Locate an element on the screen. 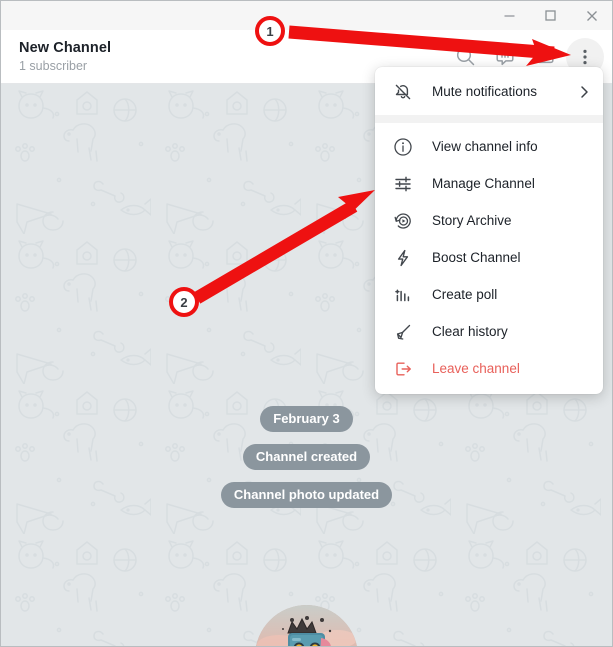 This screenshot has height=647, width=613. poll-icon is located at coordinates (403, 295).